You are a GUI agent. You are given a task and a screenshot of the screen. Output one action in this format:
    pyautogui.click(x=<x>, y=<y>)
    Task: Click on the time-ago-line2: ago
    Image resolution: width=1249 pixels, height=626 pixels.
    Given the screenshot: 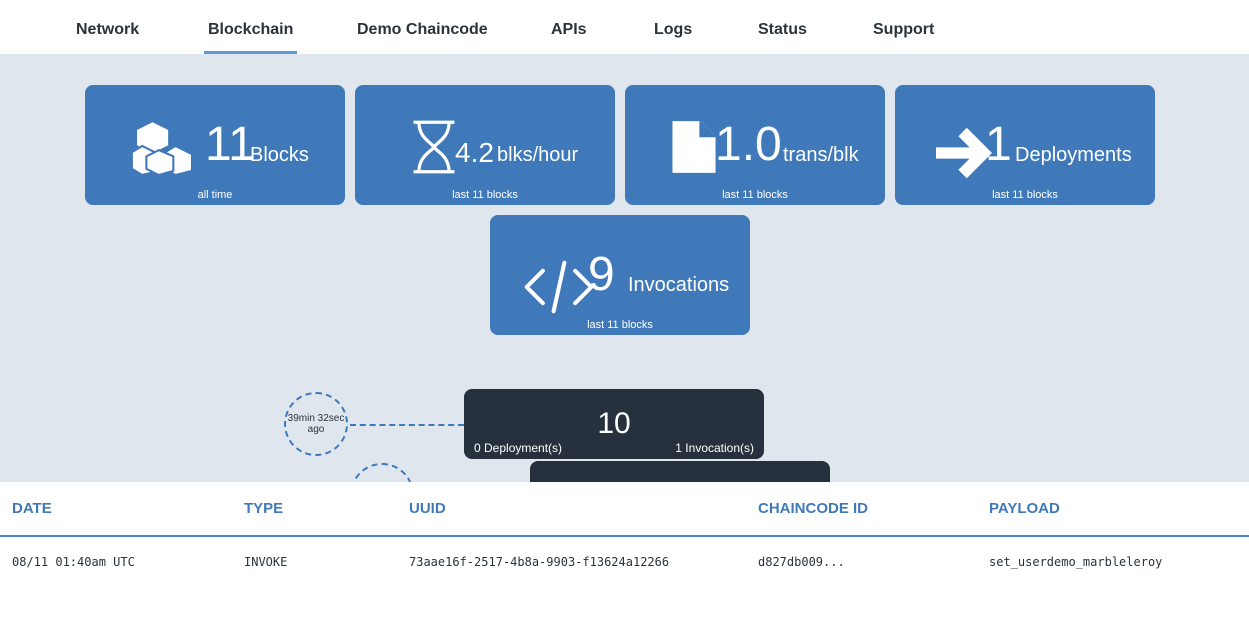 What is the action you would take?
    pyautogui.click(x=316, y=429)
    